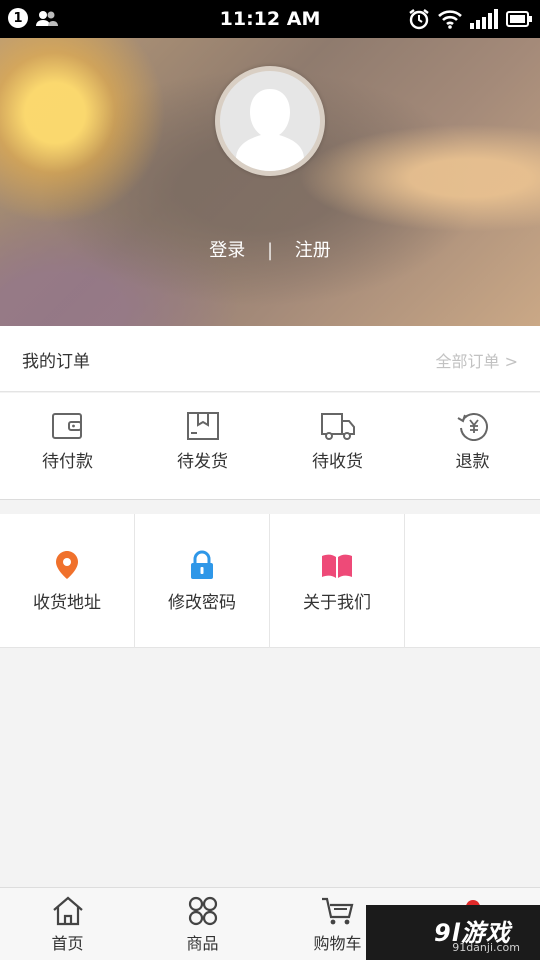  I want to click on status-label: 退款, so click(472, 462).